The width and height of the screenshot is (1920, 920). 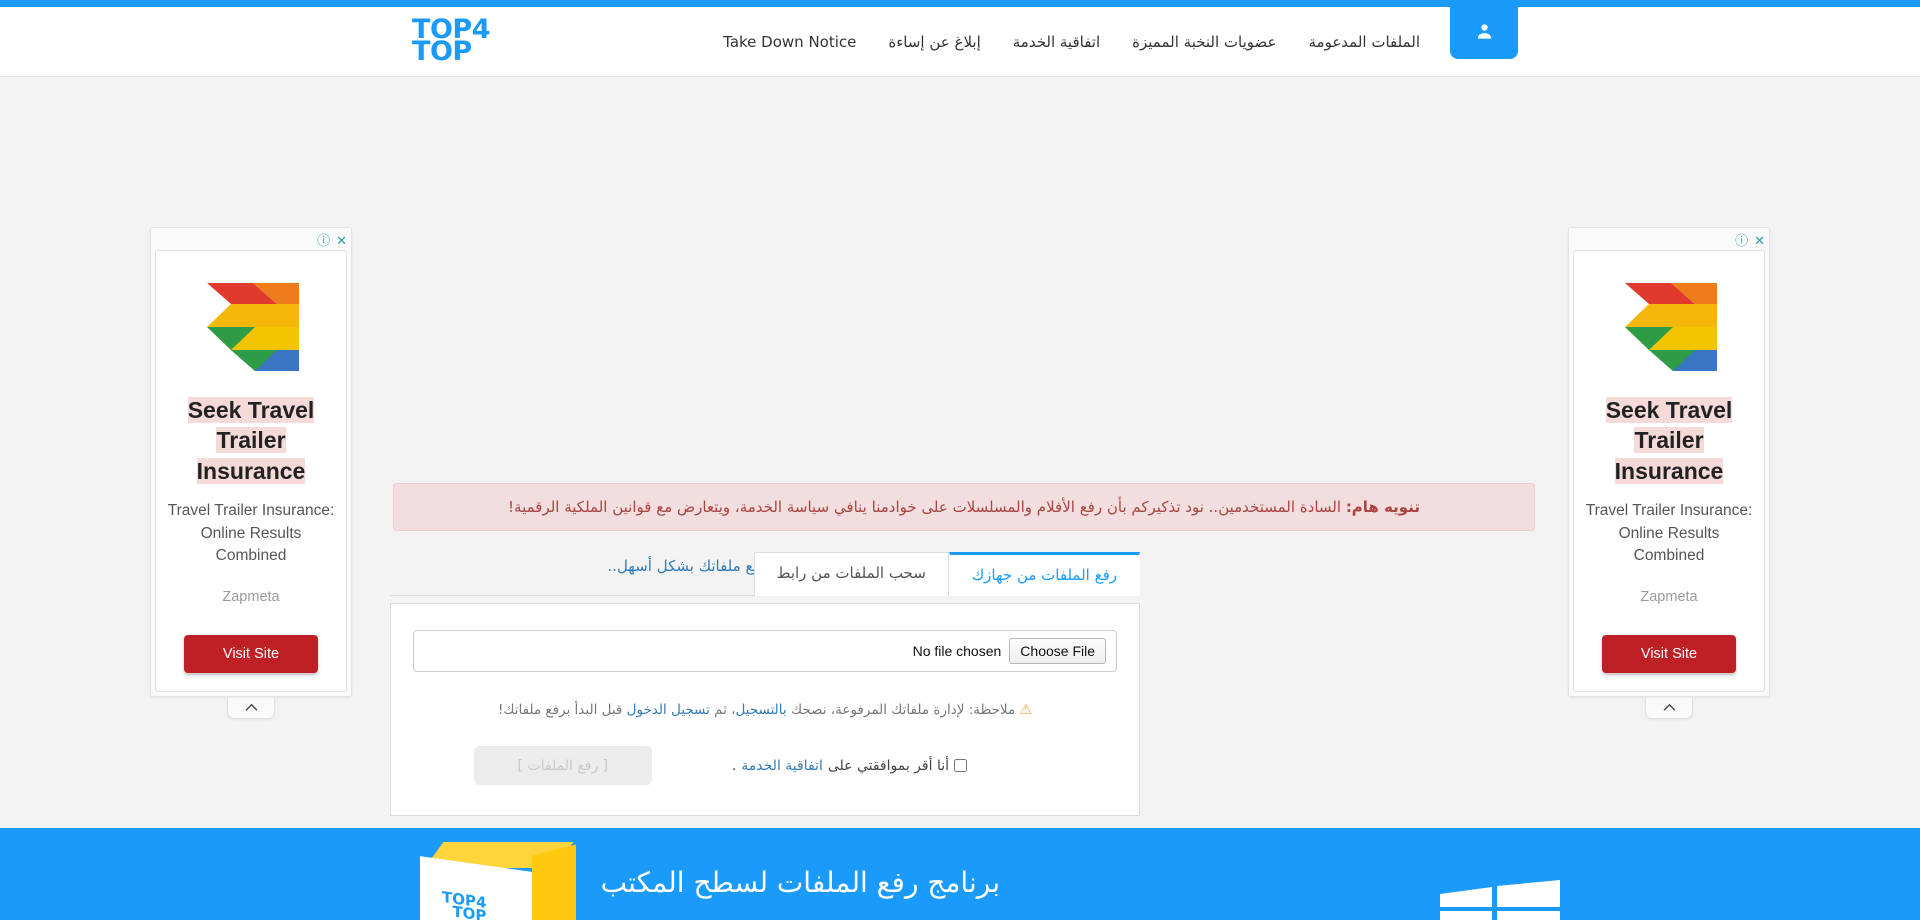 I want to click on ad-controls-right: ⓘ ✕, so click(x=1669, y=241).